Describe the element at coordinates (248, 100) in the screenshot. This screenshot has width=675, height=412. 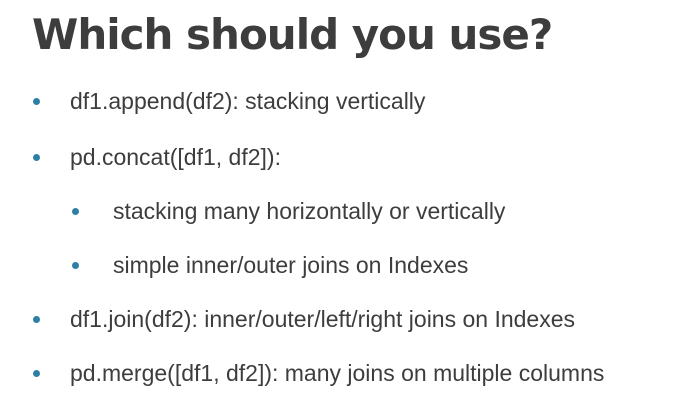
I see `bullet-text: df1.append(df2): stacking vertically` at that location.